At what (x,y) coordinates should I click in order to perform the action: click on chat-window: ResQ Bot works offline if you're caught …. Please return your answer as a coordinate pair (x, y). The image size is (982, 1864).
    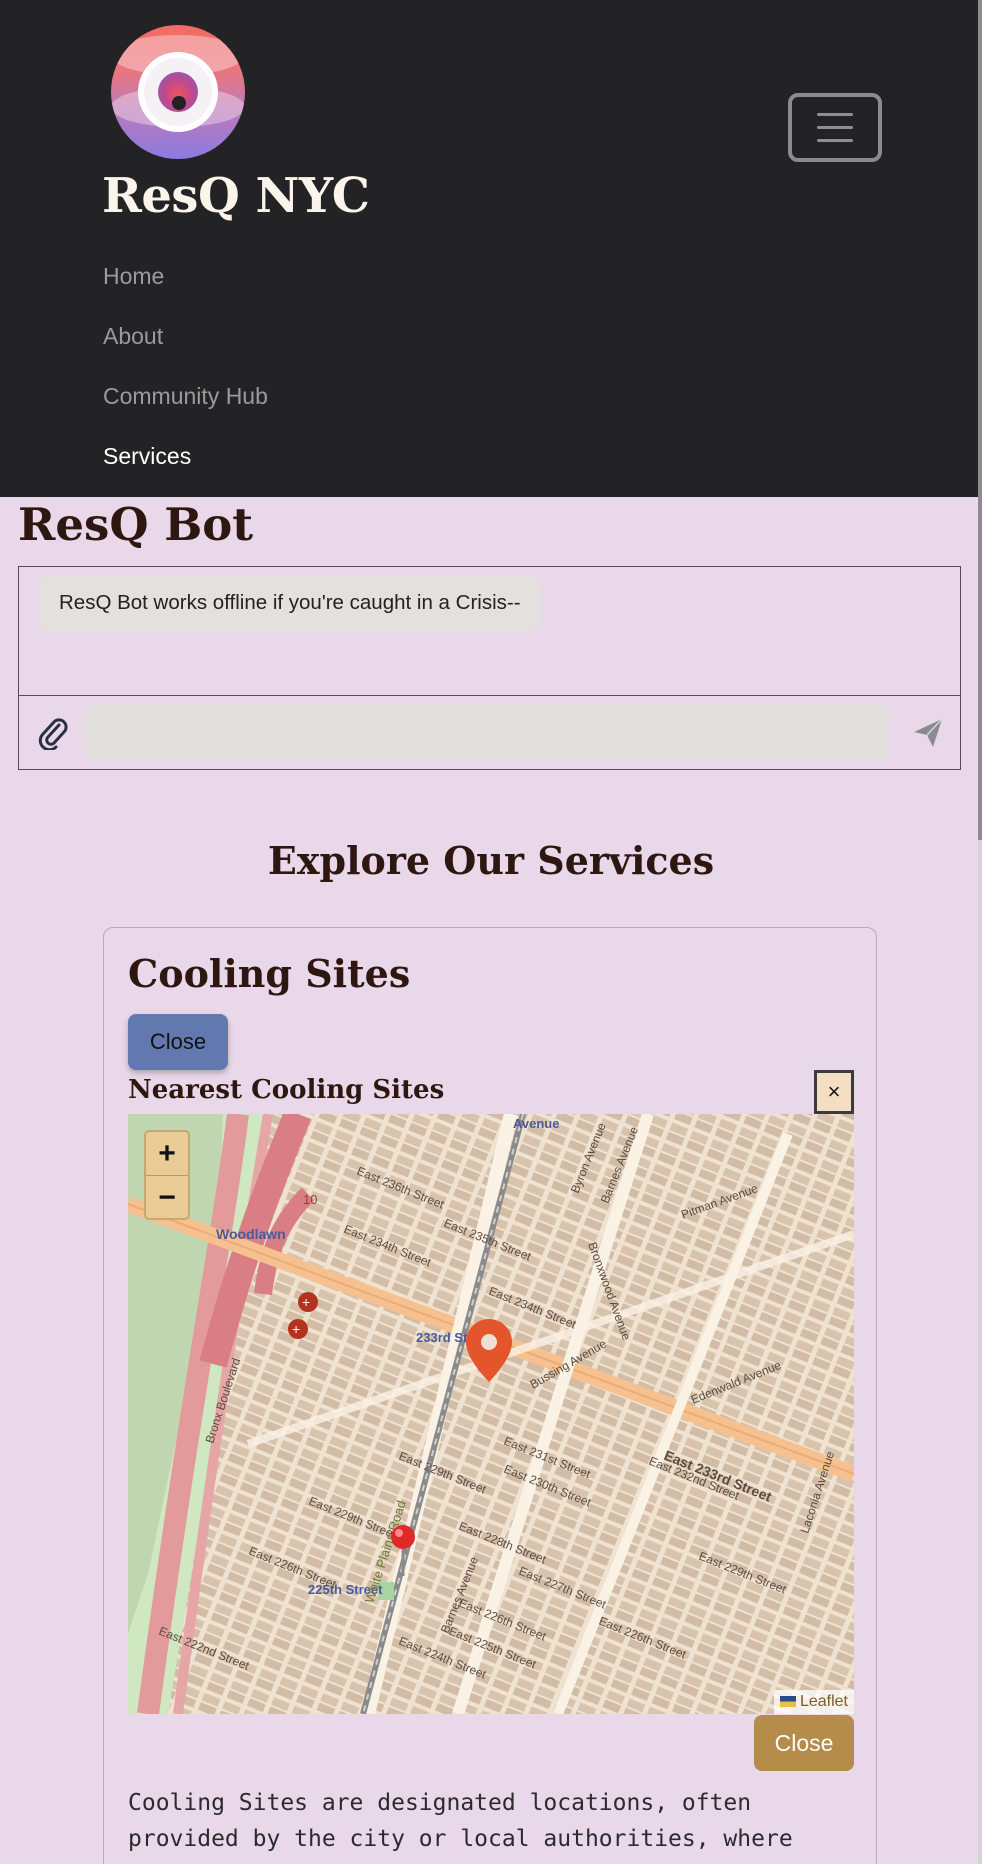
    Looking at the image, I should click on (489, 631).